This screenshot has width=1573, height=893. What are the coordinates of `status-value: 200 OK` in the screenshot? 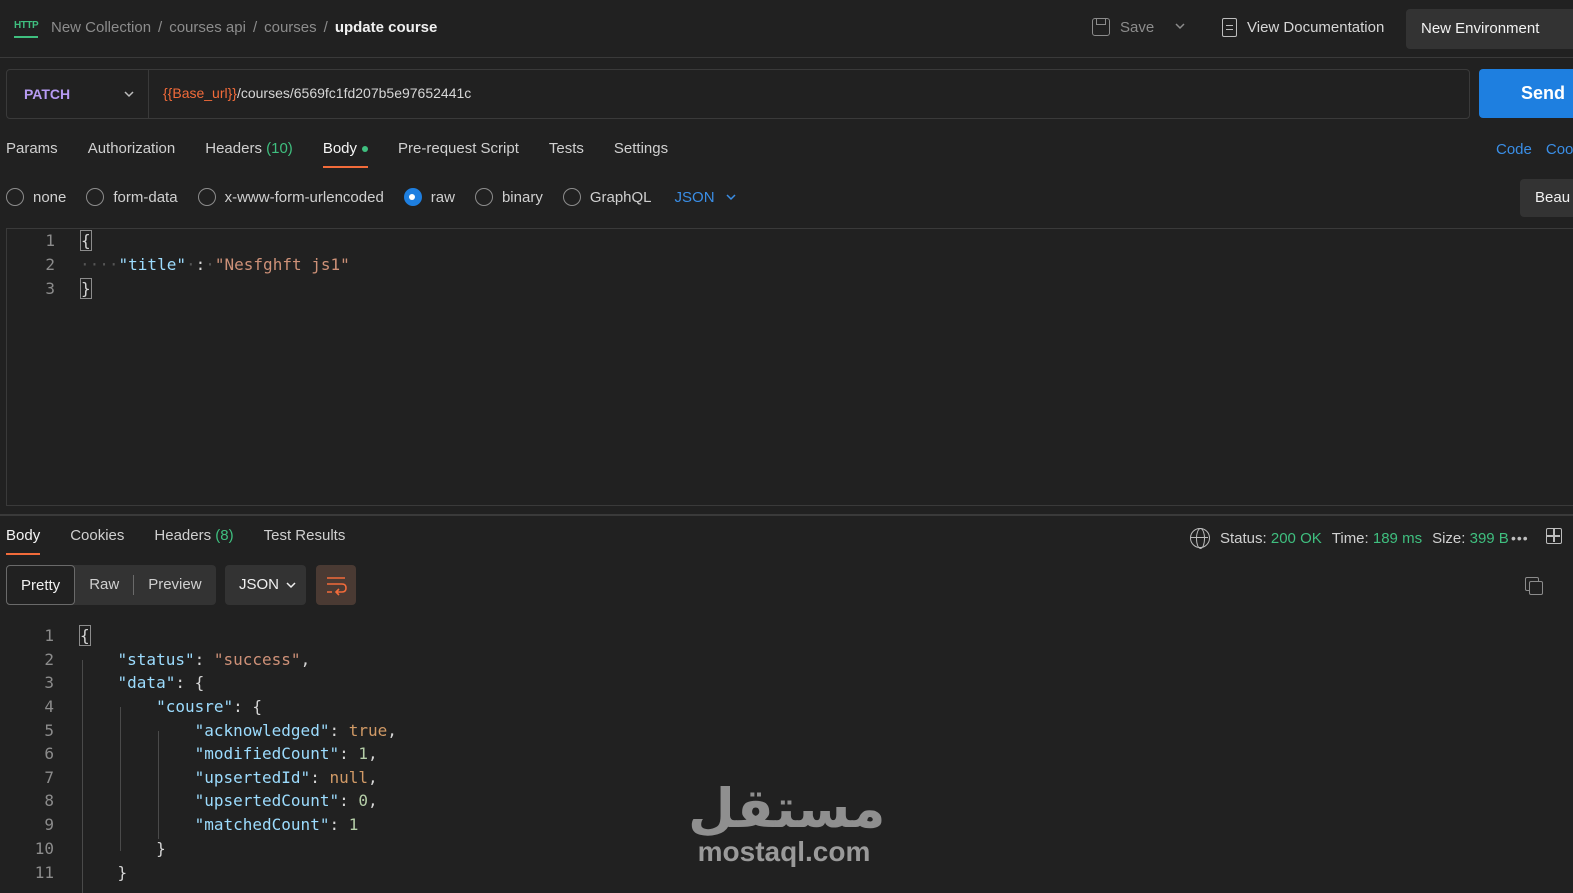 It's located at (1296, 538).